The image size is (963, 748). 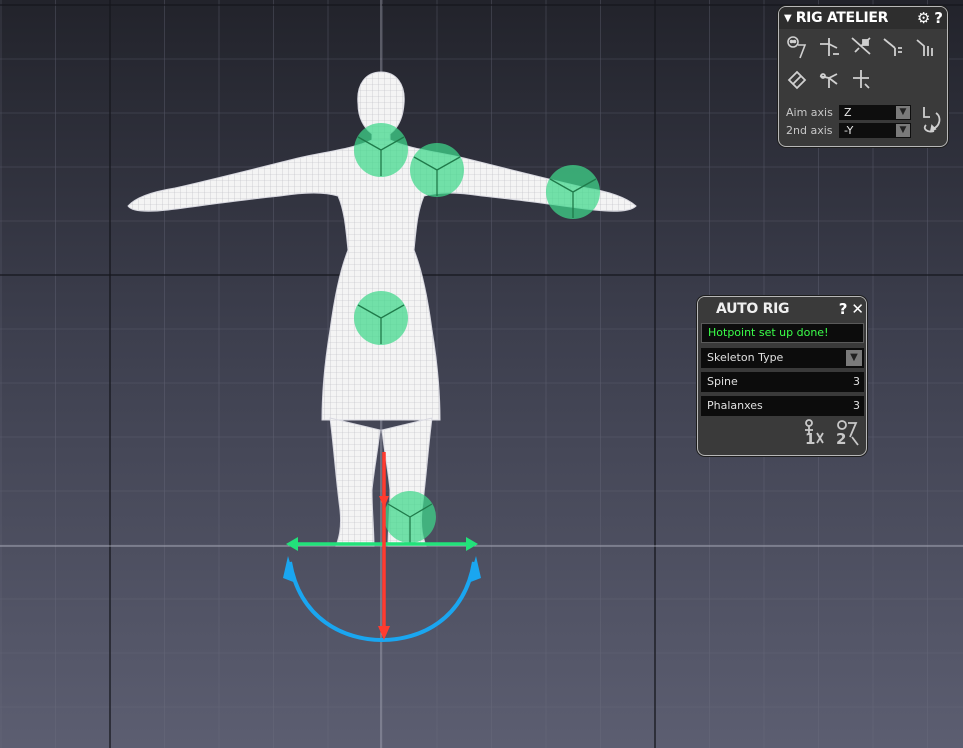 I want to click on hotpoint-ankle, so click(x=410, y=517).